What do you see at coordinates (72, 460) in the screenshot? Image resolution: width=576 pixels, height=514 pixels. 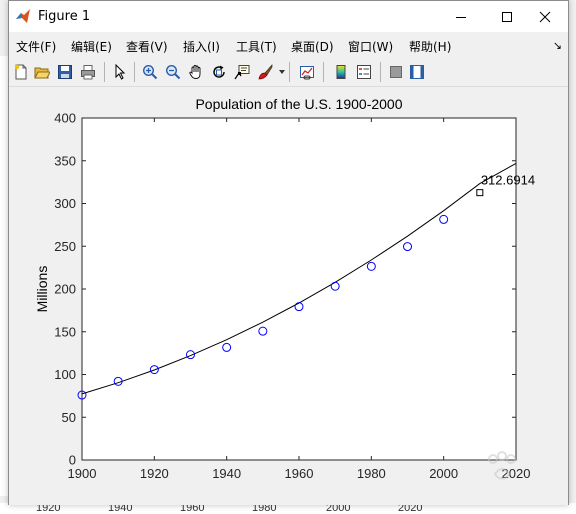 I see `y-tick-label: 0` at bounding box center [72, 460].